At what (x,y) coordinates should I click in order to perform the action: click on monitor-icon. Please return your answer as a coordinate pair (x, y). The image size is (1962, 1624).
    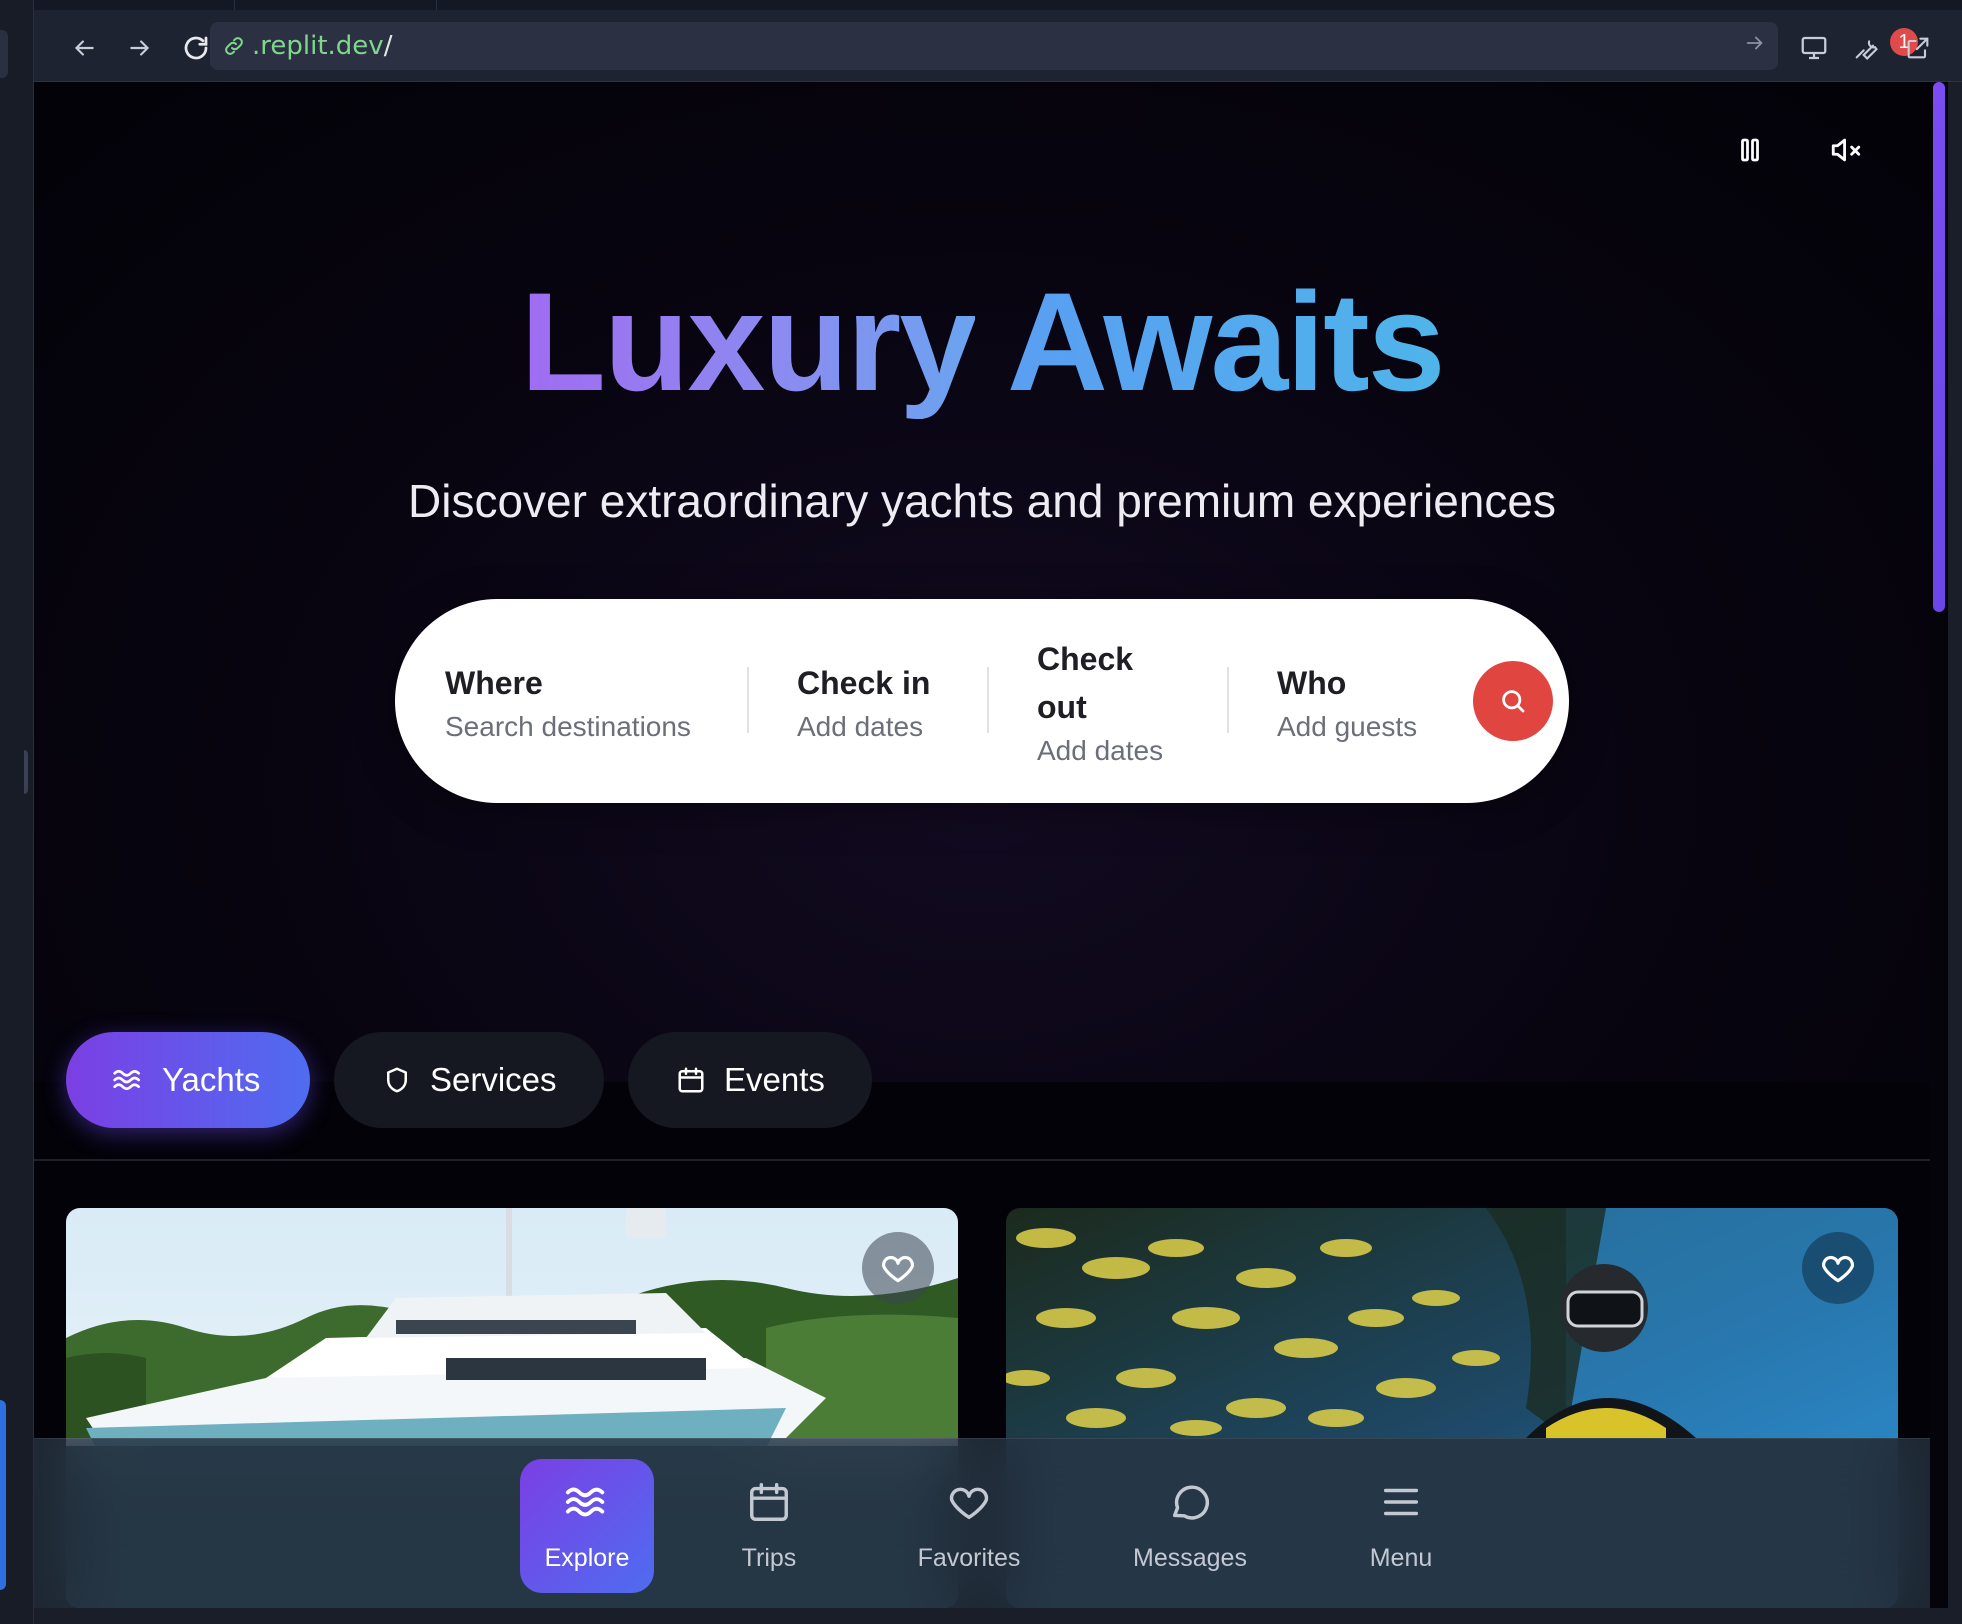
    Looking at the image, I should click on (1814, 48).